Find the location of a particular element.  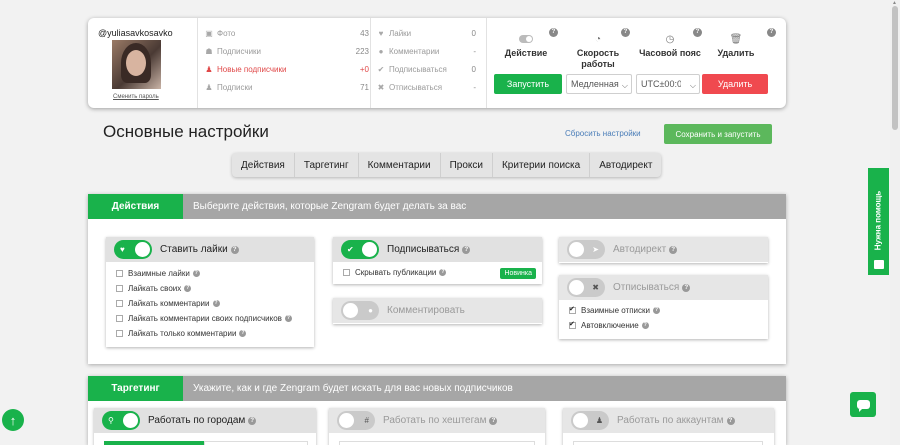

save-and-run-button: Сохранить и запустить is located at coordinates (718, 134).